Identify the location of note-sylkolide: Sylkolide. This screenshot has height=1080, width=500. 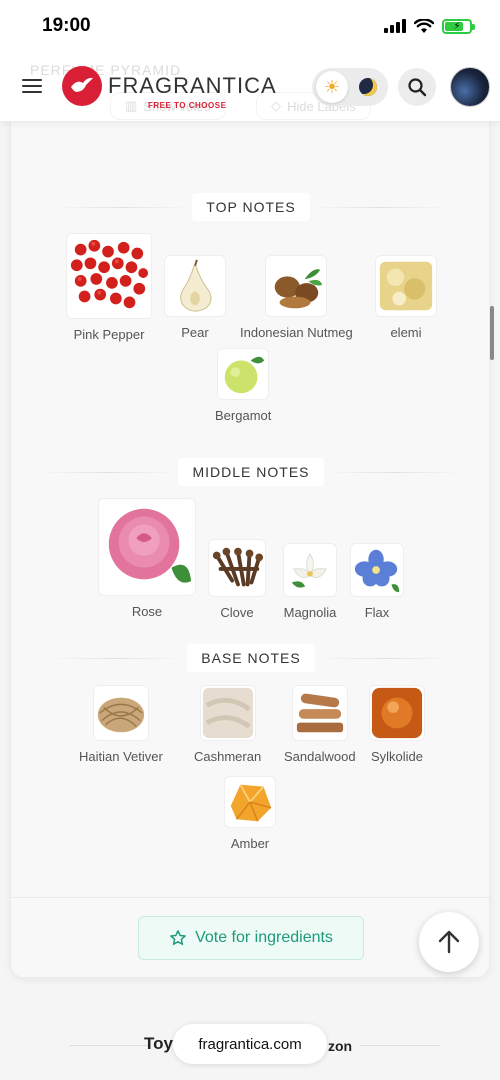
(397, 724).